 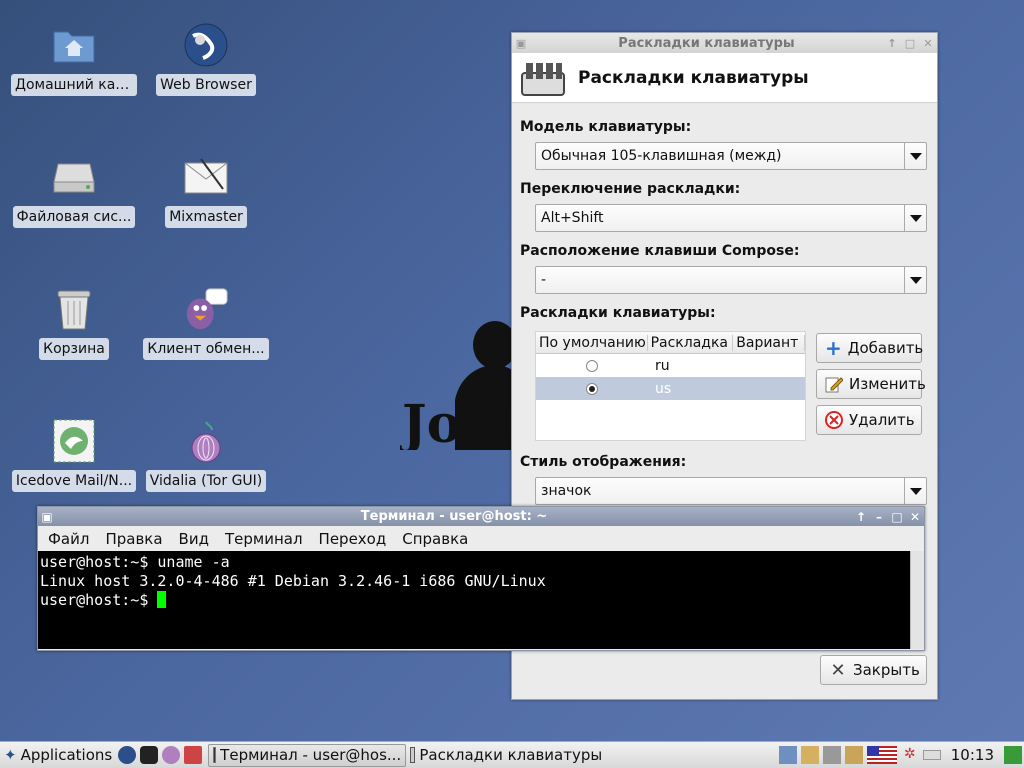 What do you see at coordinates (435, 539) in the screenshot?
I see `menu-help: Справка` at bounding box center [435, 539].